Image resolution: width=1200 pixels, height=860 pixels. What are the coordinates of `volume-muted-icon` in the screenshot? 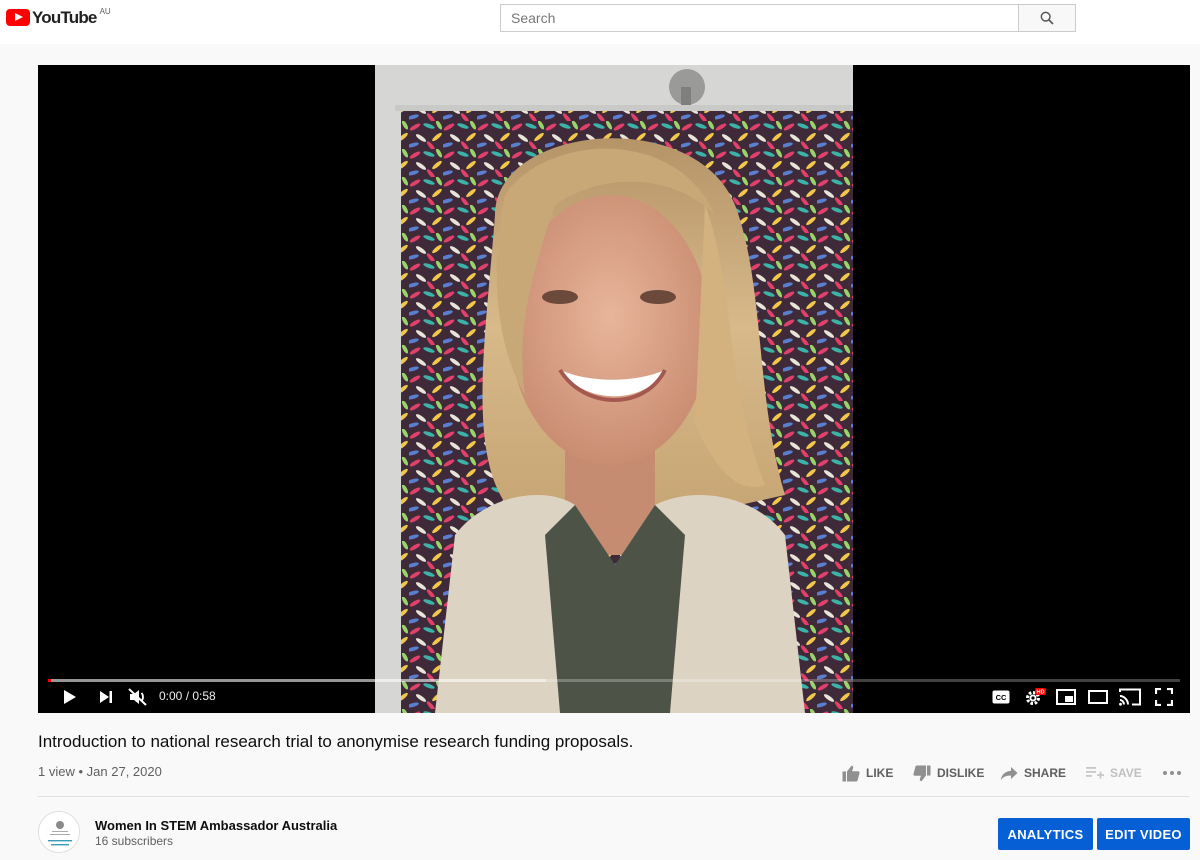 It's located at (137, 697).